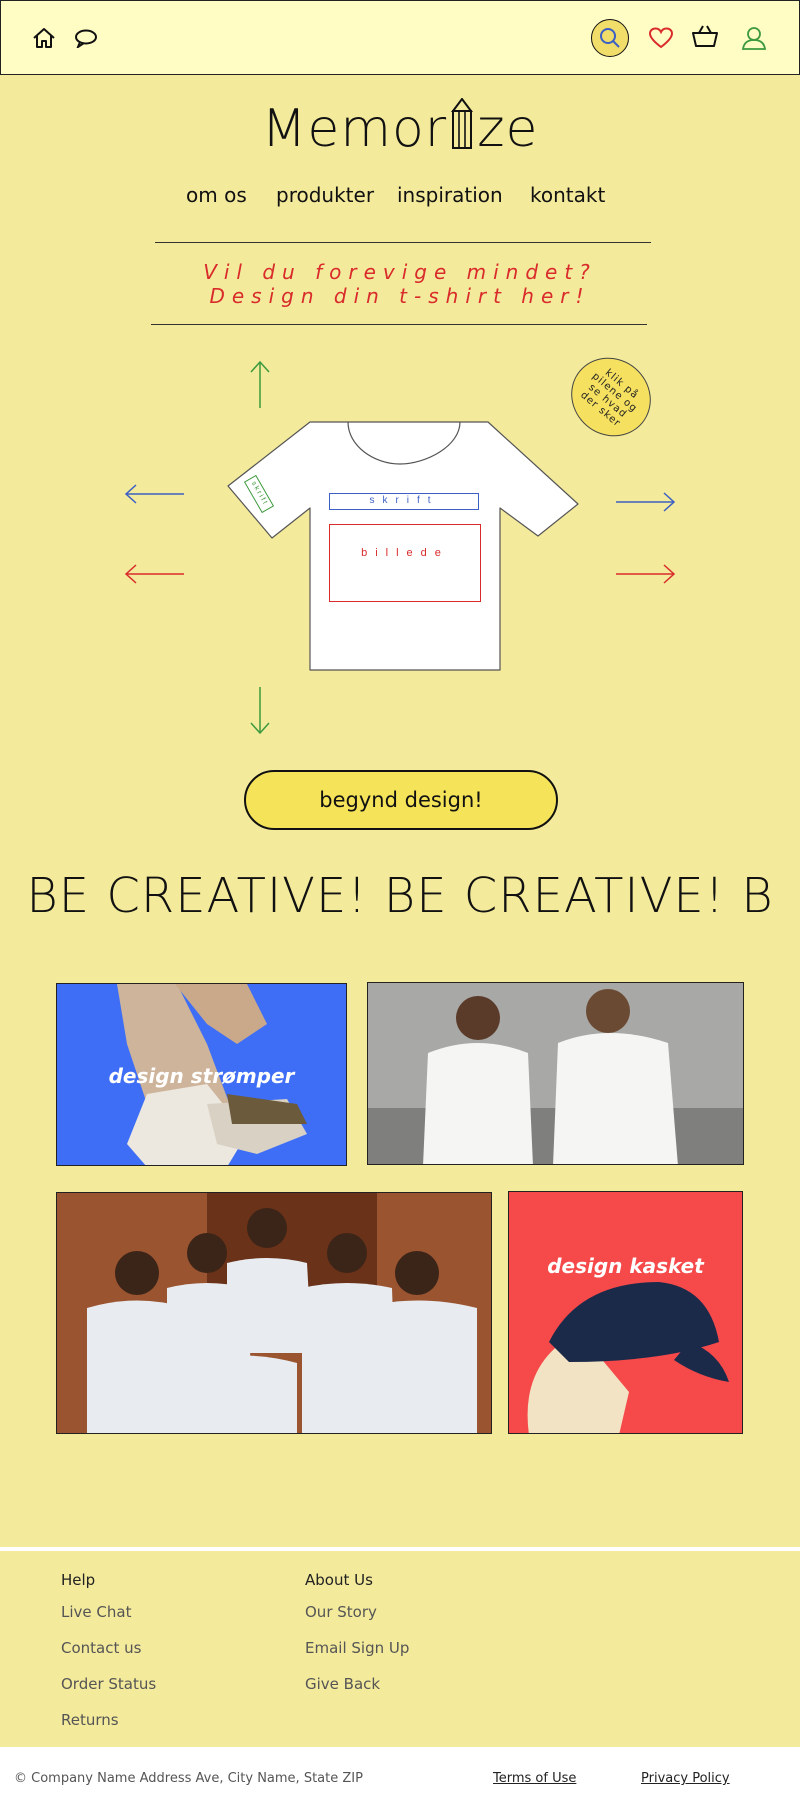 The image size is (800, 1814). What do you see at coordinates (462, 130) in the screenshot?
I see `pencil-icon` at bounding box center [462, 130].